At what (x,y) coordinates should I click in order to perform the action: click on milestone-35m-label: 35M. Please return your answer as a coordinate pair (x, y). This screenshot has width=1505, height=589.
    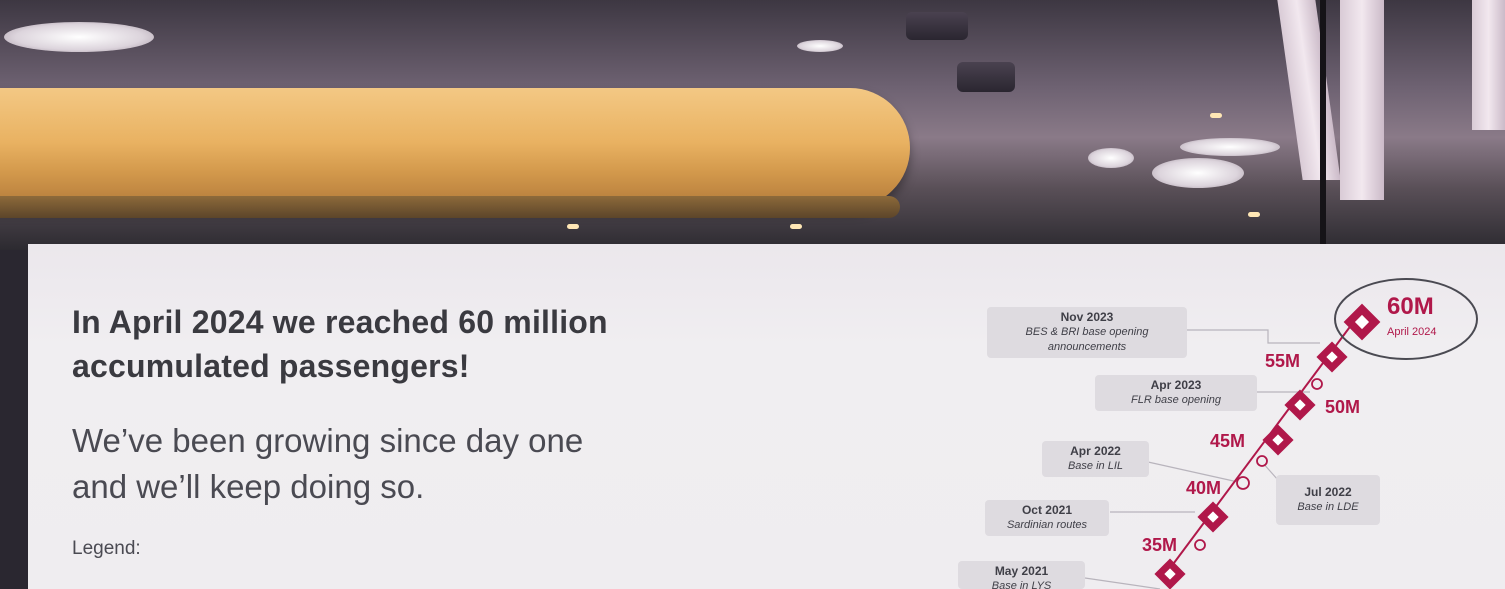
    Looking at the image, I should click on (1160, 545).